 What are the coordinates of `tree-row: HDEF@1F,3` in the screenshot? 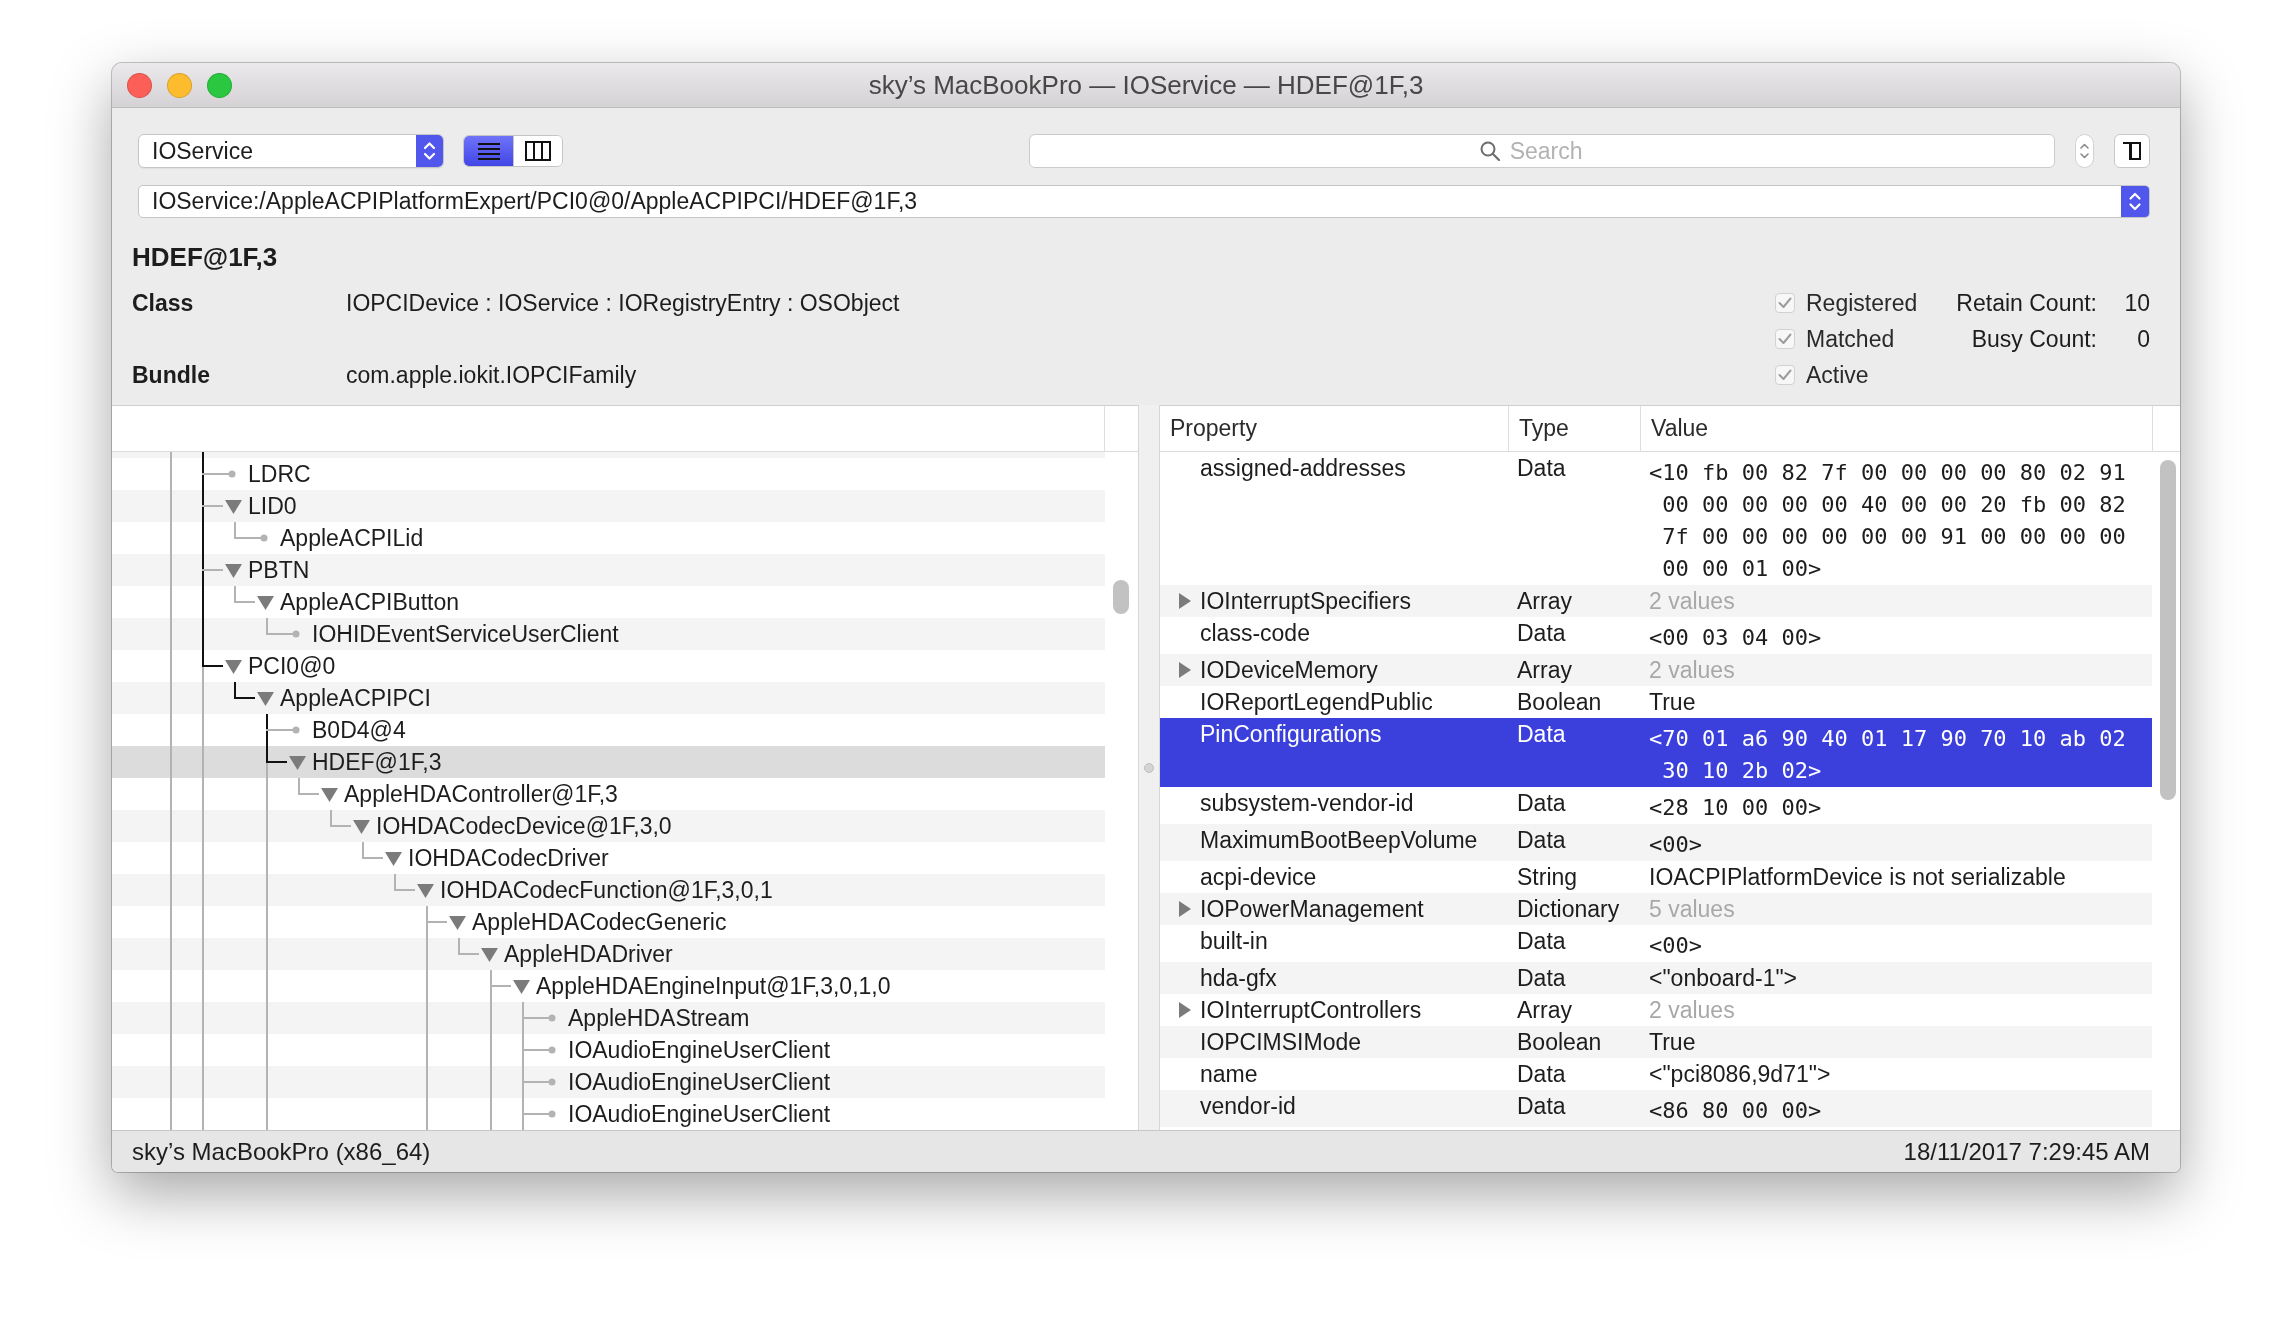 It's located at (608, 762).